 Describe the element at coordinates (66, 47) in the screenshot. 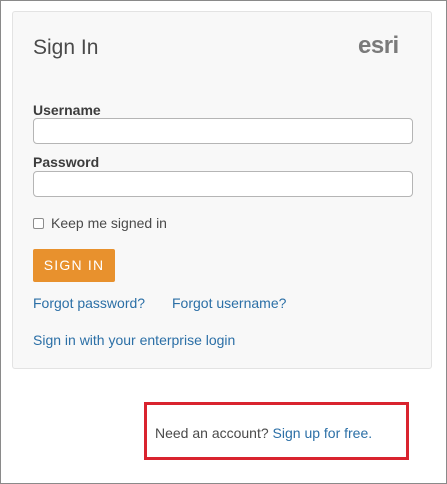

I see `page-title: Sign In` at that location.